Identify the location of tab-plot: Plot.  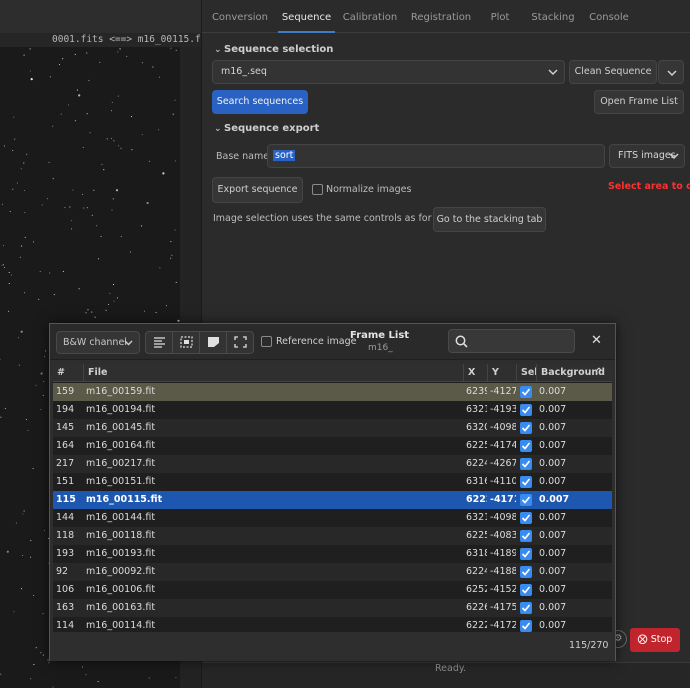
(500, 16).